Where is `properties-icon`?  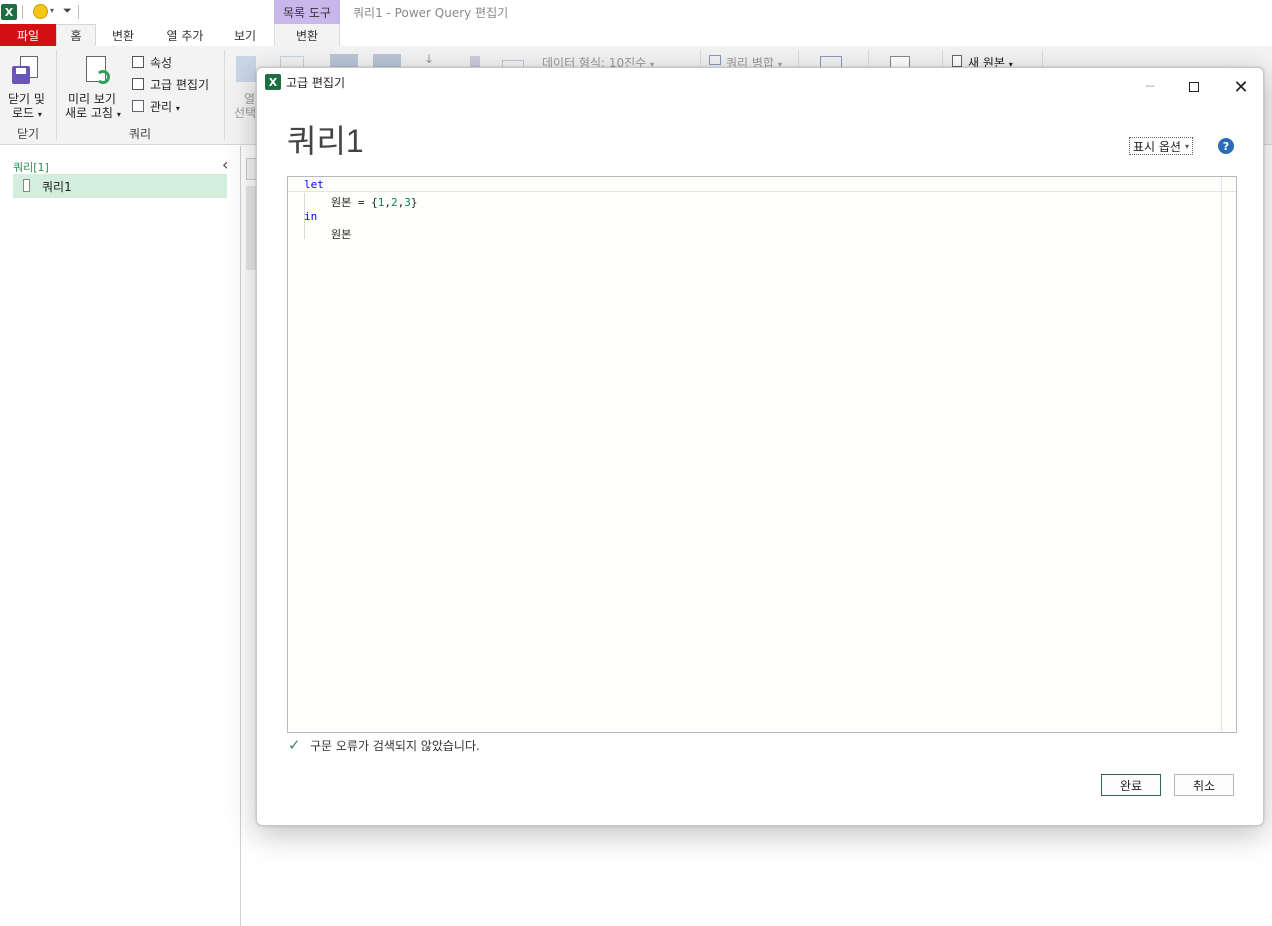 properties-icon is located at coordinates (138, 62).